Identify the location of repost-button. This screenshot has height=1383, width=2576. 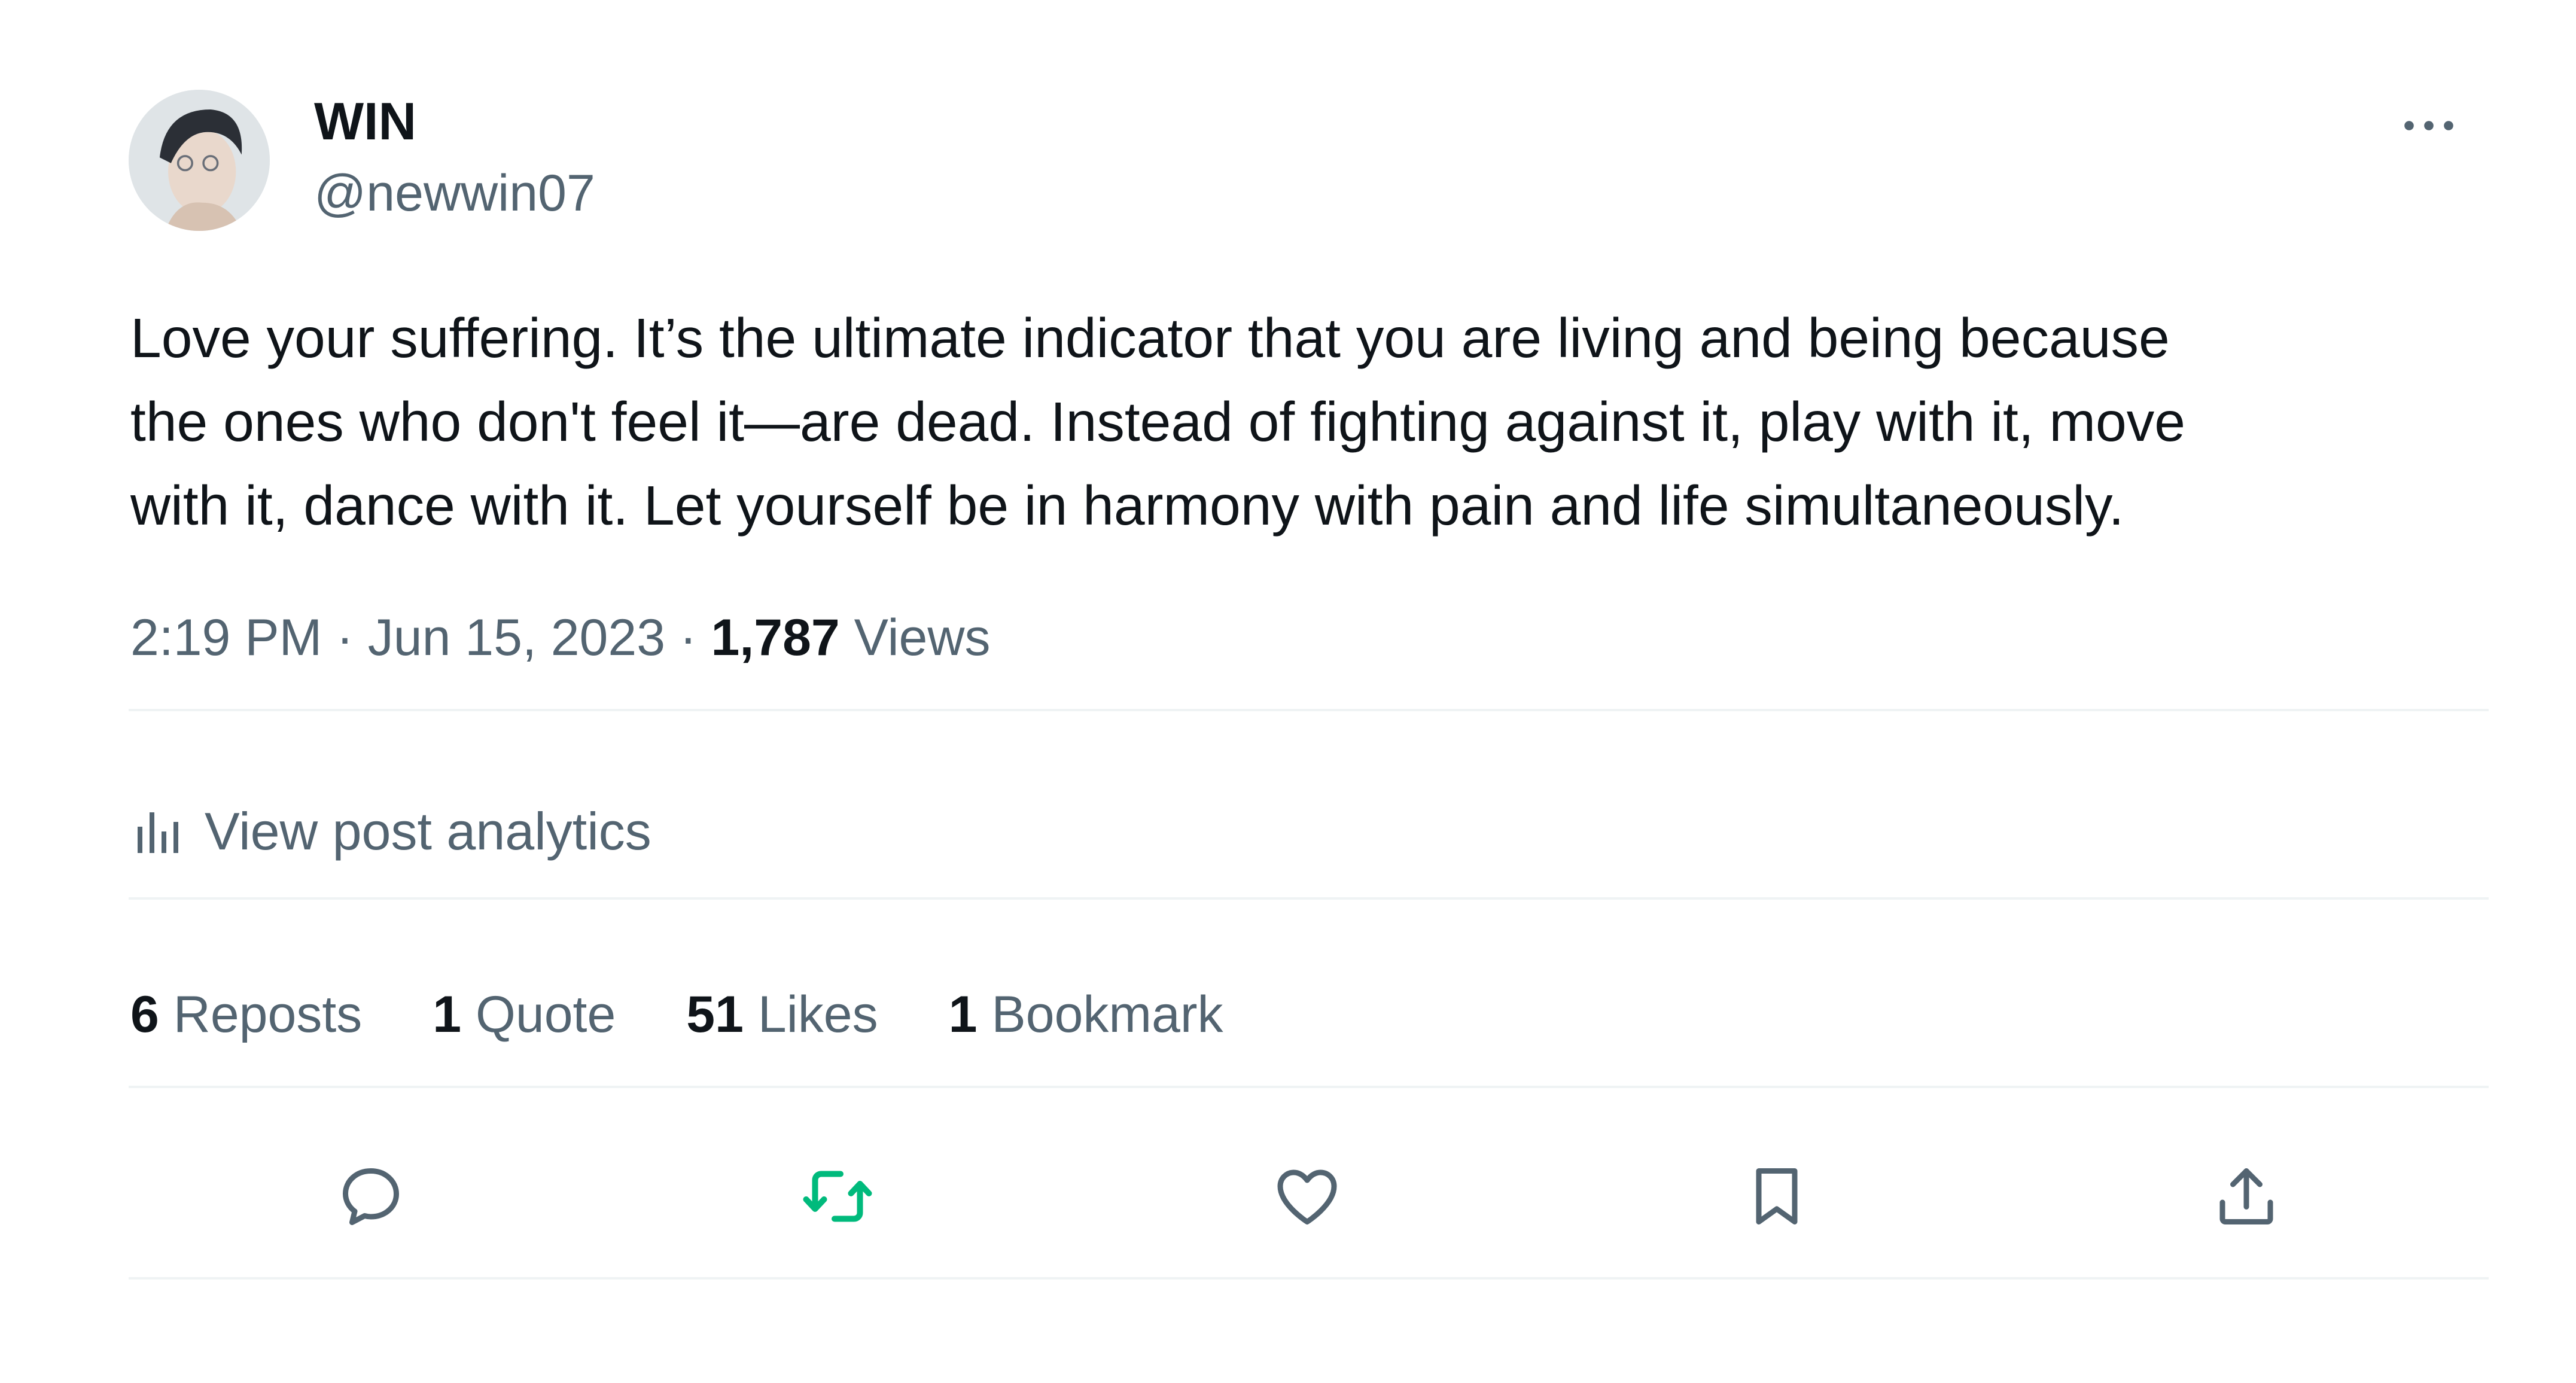
(837, 1196).